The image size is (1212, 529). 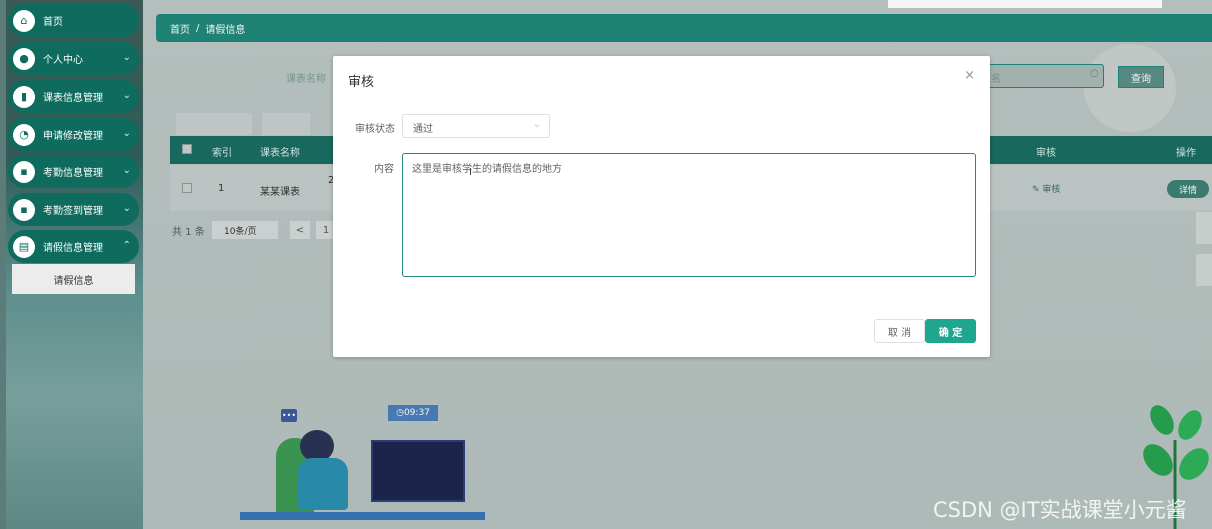 What do you see at coordinates (384, 169) in the screenshot?
I see `content-label: 内容` at bounding box center [384, 169].